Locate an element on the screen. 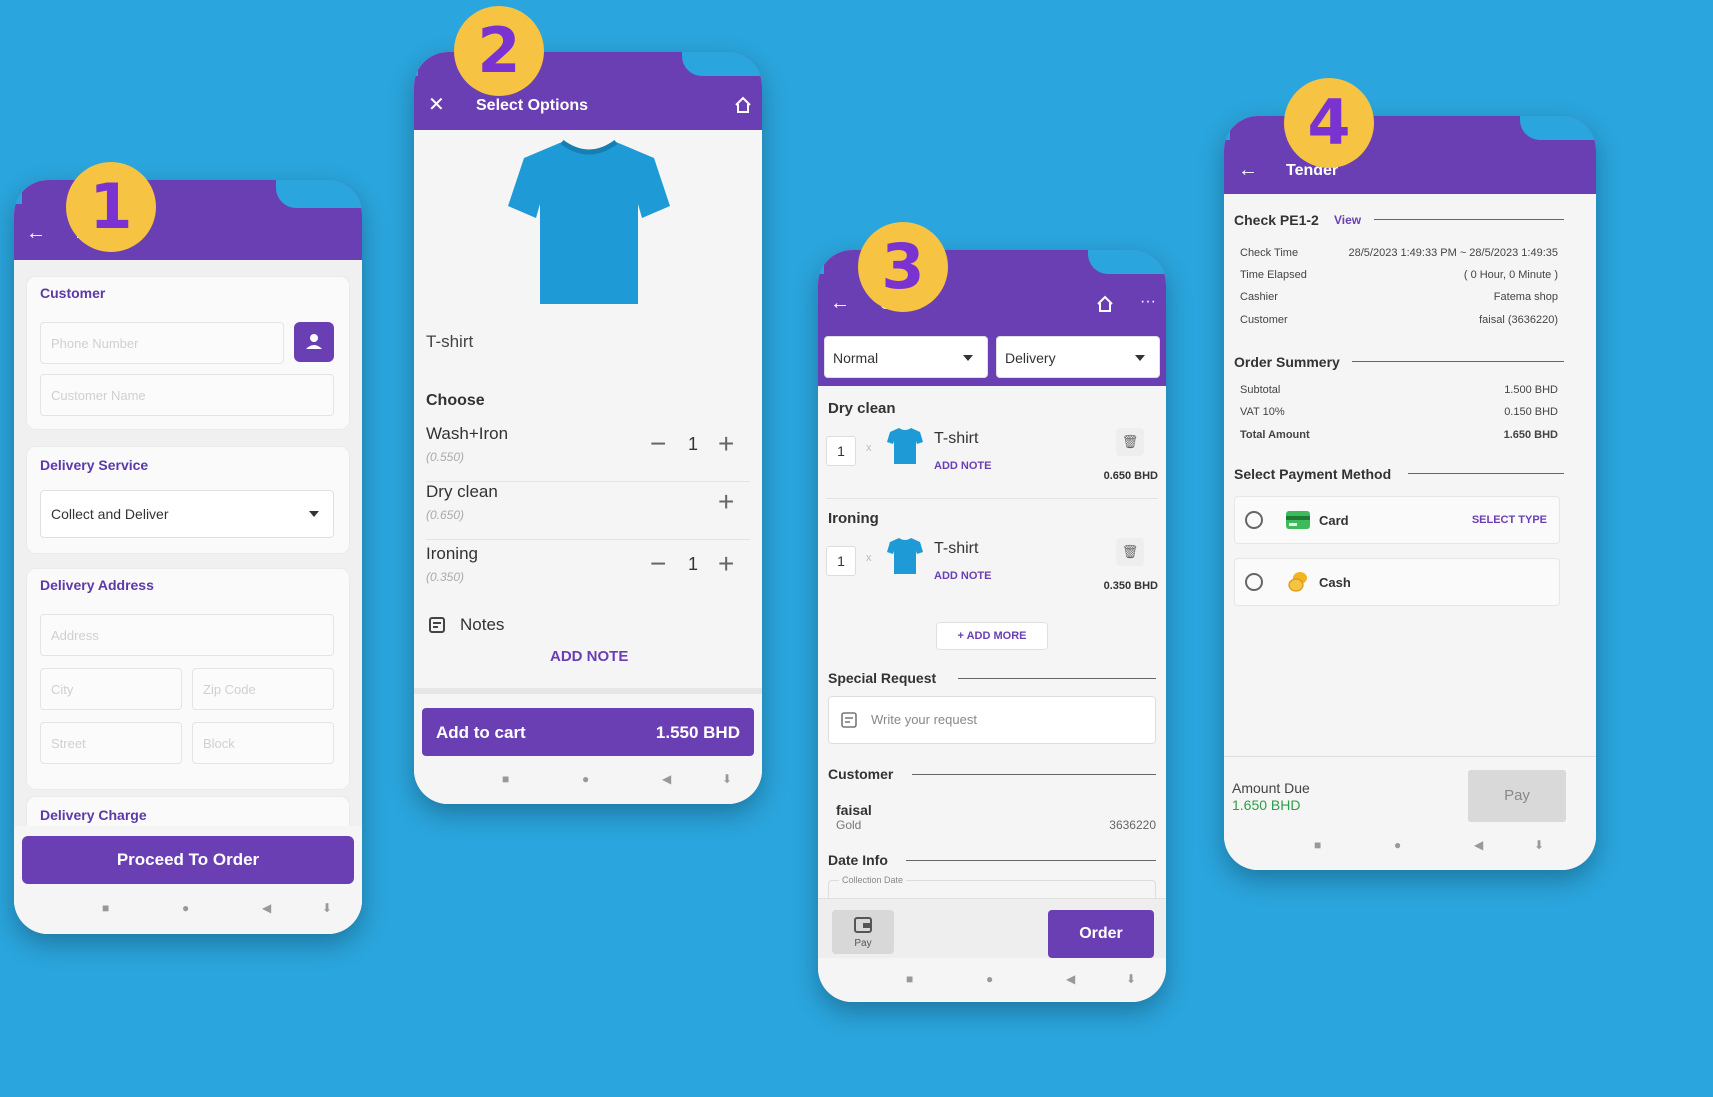 The width and height of the screenshot is (1713, 1097). option-qty: 1 is located at coordinates (693, 564).